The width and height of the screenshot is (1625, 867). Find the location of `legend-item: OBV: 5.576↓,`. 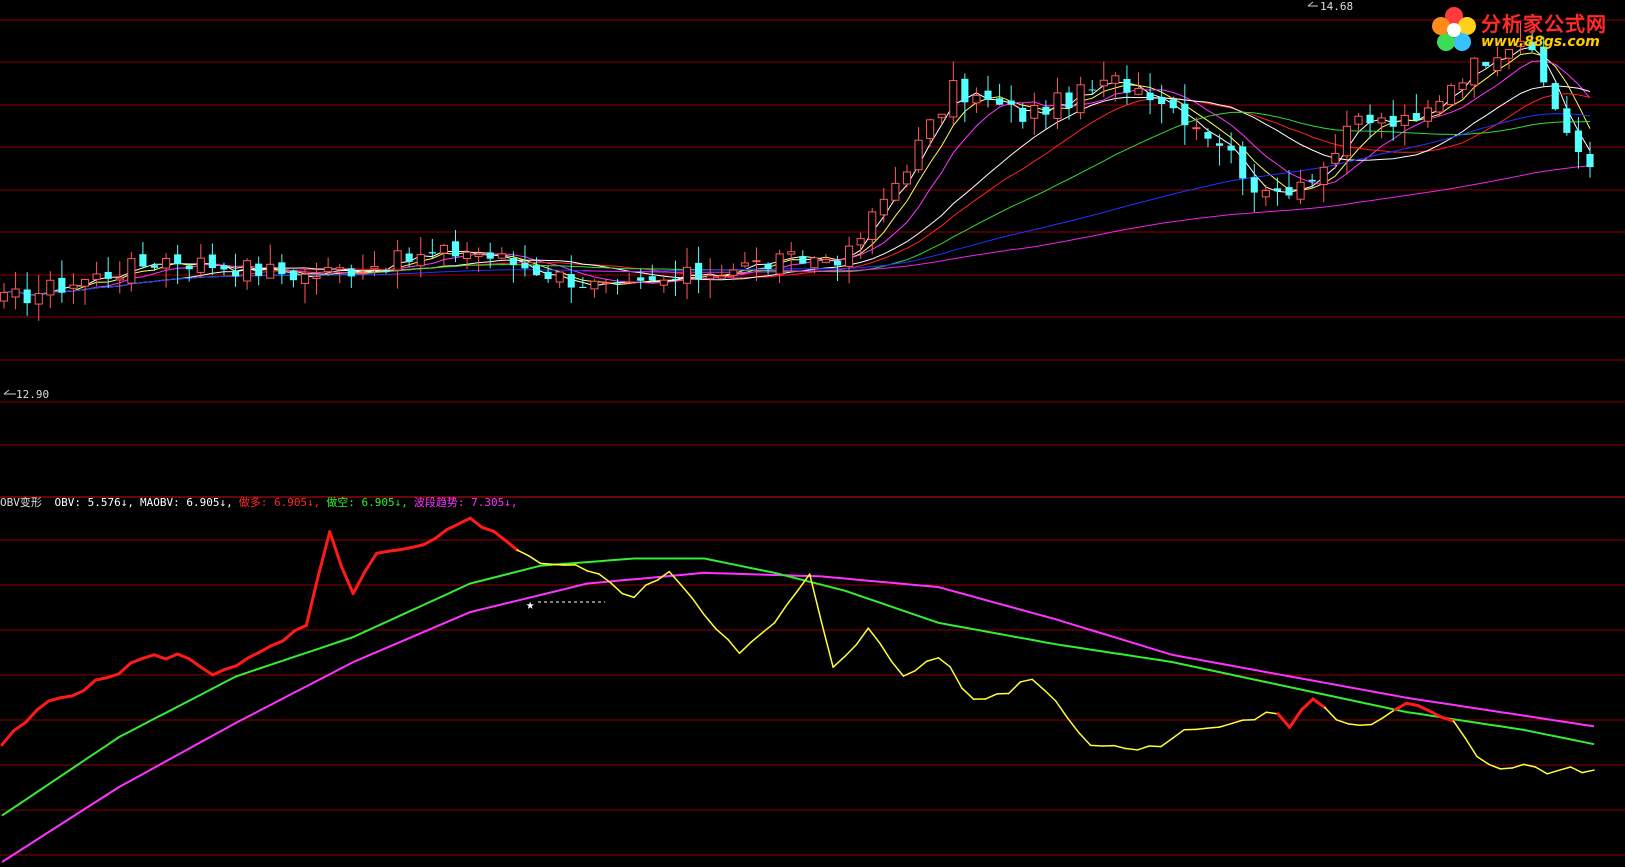

legend-item: OBV: 5.576↓, is located at coordinates (94, 502).